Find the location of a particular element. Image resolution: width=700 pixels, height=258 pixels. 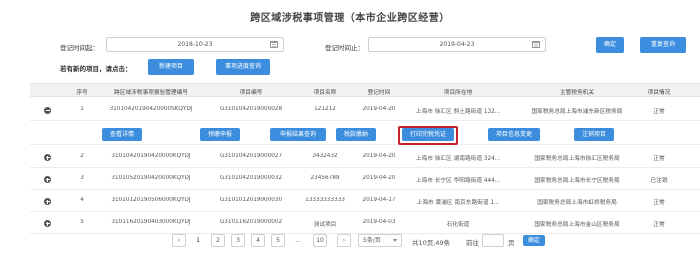

project-change-button: 项目信息变更 is located at coordinates (514, 134).